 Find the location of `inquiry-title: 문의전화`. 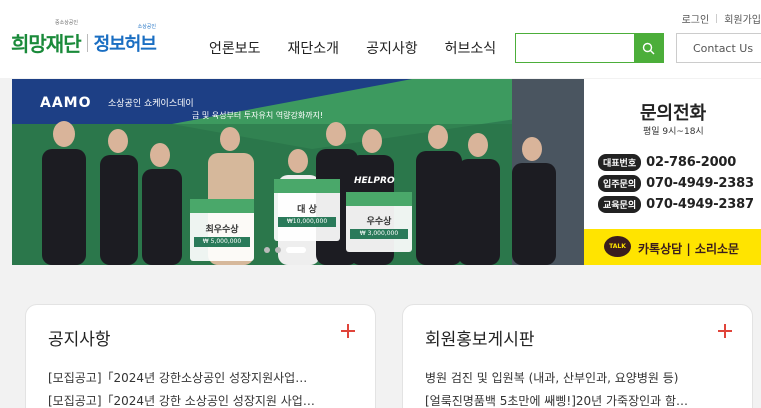

inquiry-title: 문의전화 is located at coordinates (673, 113).